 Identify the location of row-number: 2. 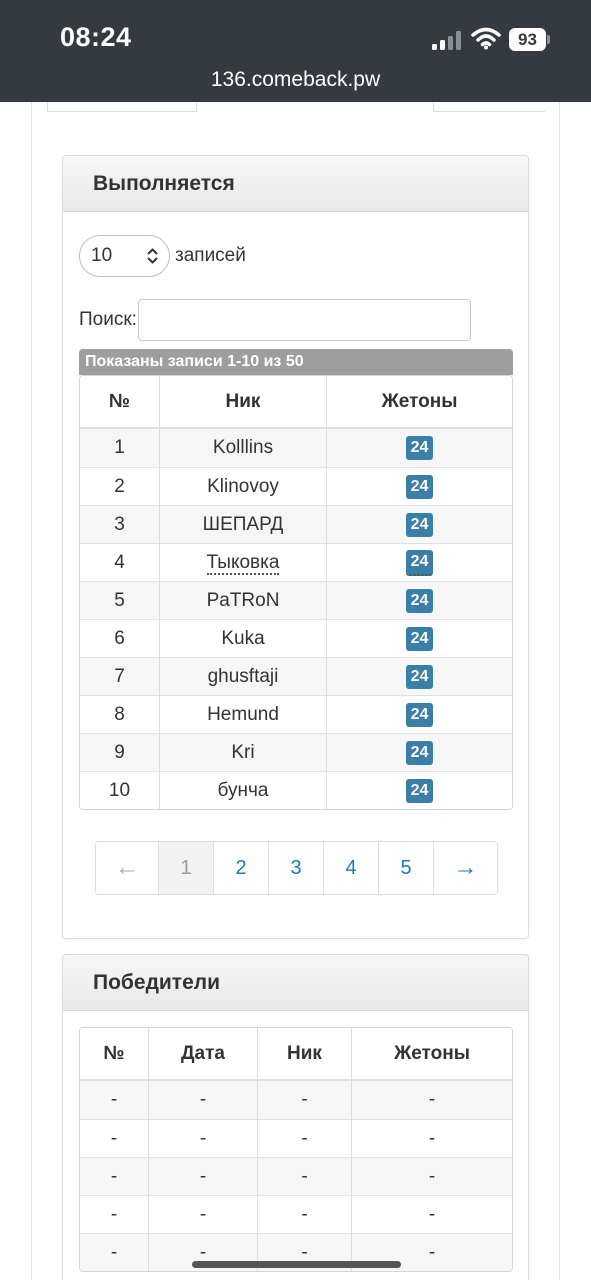
(120, 486).